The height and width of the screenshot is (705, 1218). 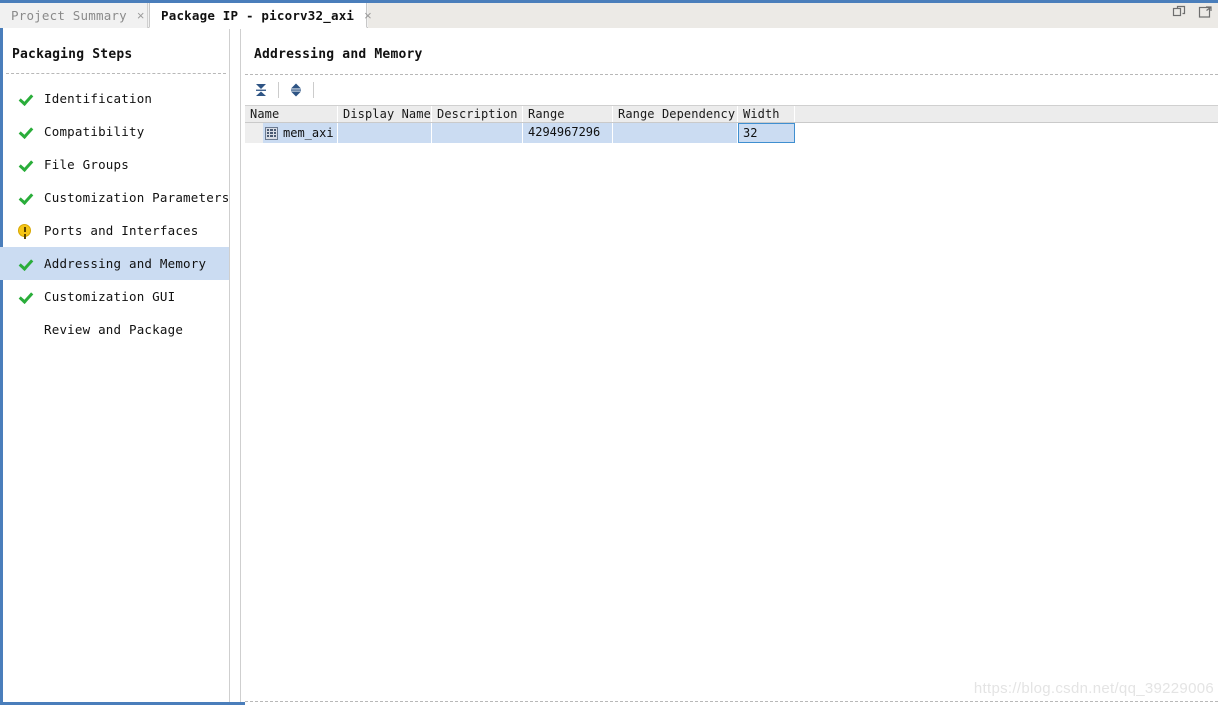 I want to click on sidebar-item-addressing-and-memory: Addressing and Memory, so click(x=114, y=263).